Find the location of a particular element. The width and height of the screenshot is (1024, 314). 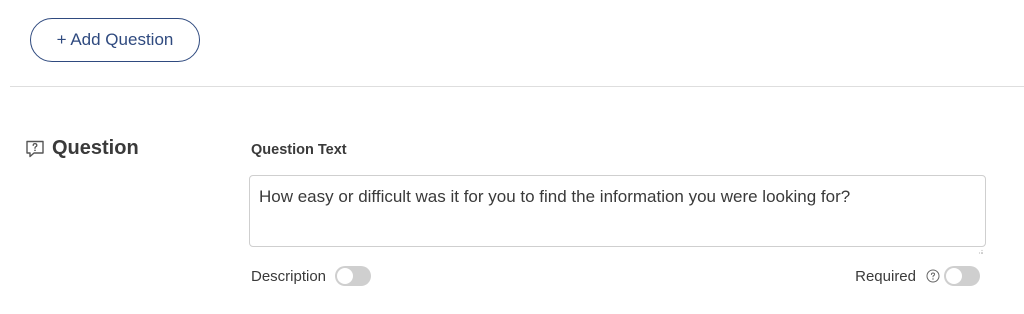

section-divider is located at coordinates (517, 86).